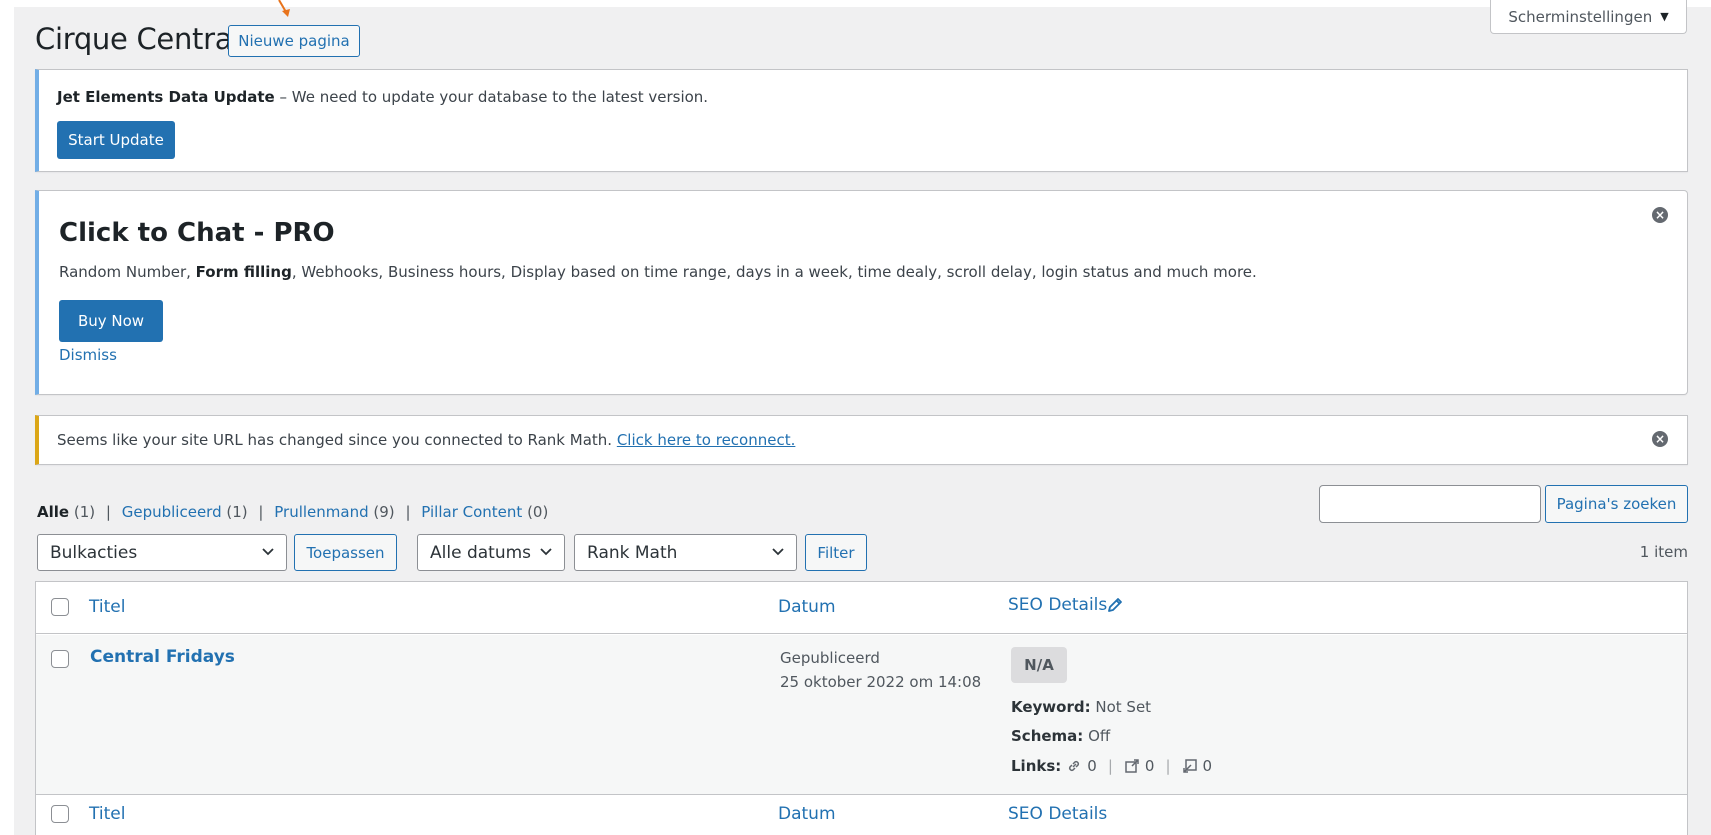 The height and width of the screenshot is (835, 1711). Describe the element at coordinates (1074, 766) in the screenshot. I see `internal-link-icon` at that location.